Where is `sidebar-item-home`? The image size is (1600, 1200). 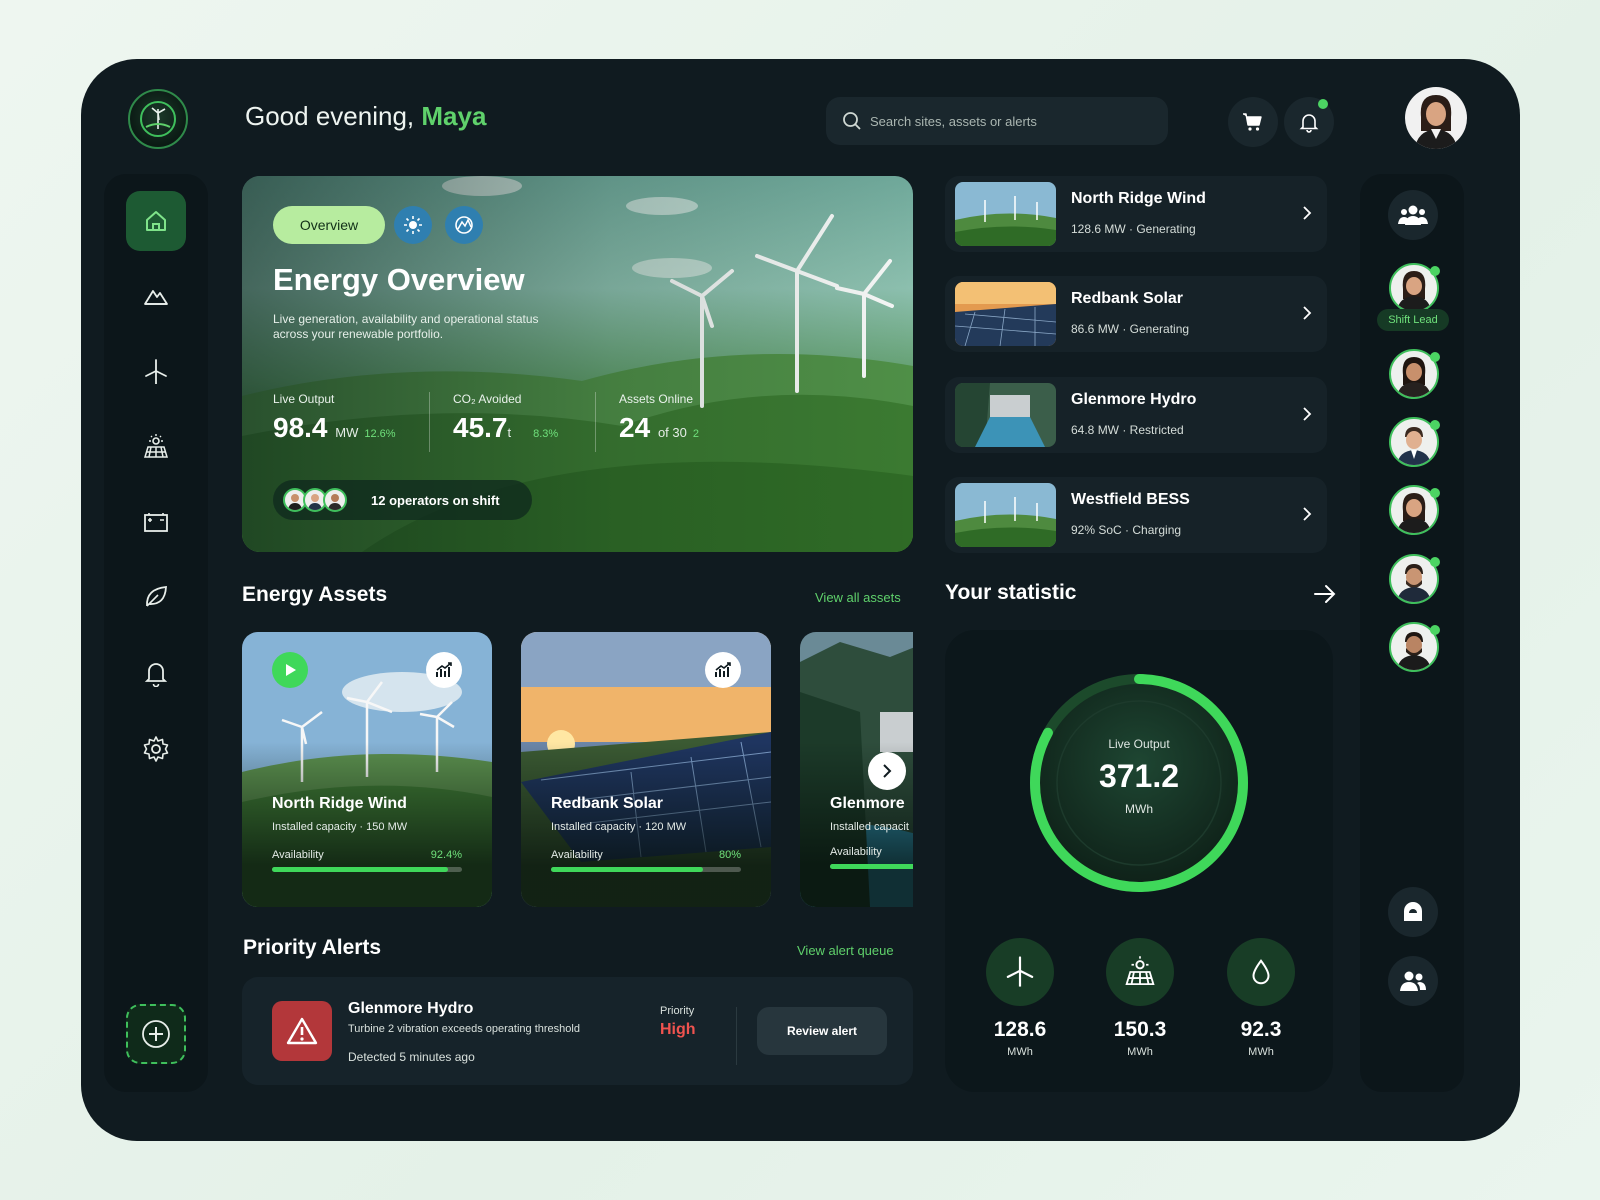
sidebar-item-home is located at coordinates (156, 221).